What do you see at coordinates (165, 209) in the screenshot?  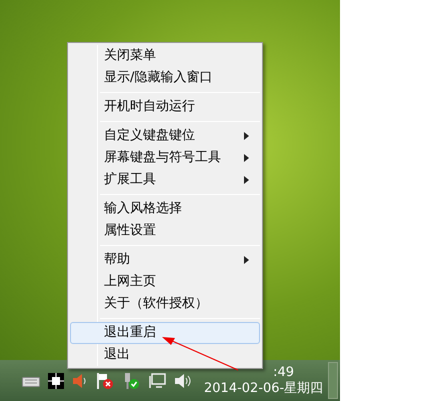 I see `menu-item: 输入风格选择` at bounding box center [165, 209].